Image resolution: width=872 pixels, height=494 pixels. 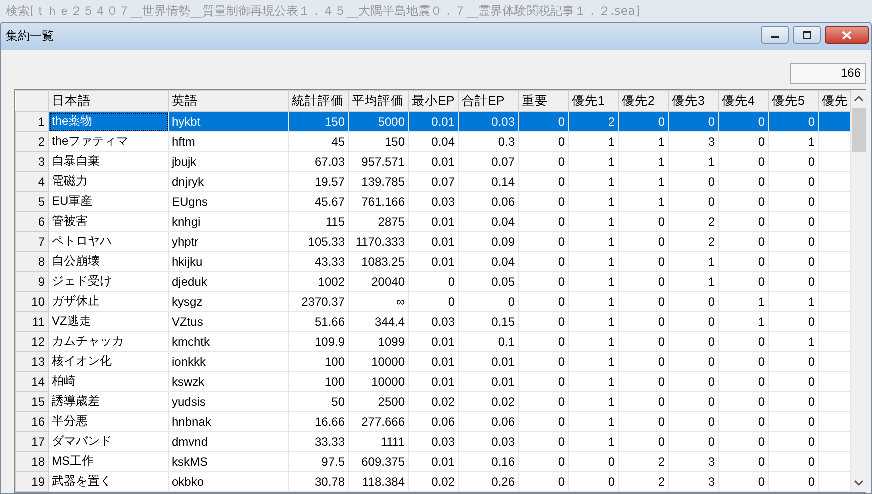 What do you see at coordinates (228, 482) in the screenshot?
I see `table-cell: okbko` at bounding box center [228, 482].